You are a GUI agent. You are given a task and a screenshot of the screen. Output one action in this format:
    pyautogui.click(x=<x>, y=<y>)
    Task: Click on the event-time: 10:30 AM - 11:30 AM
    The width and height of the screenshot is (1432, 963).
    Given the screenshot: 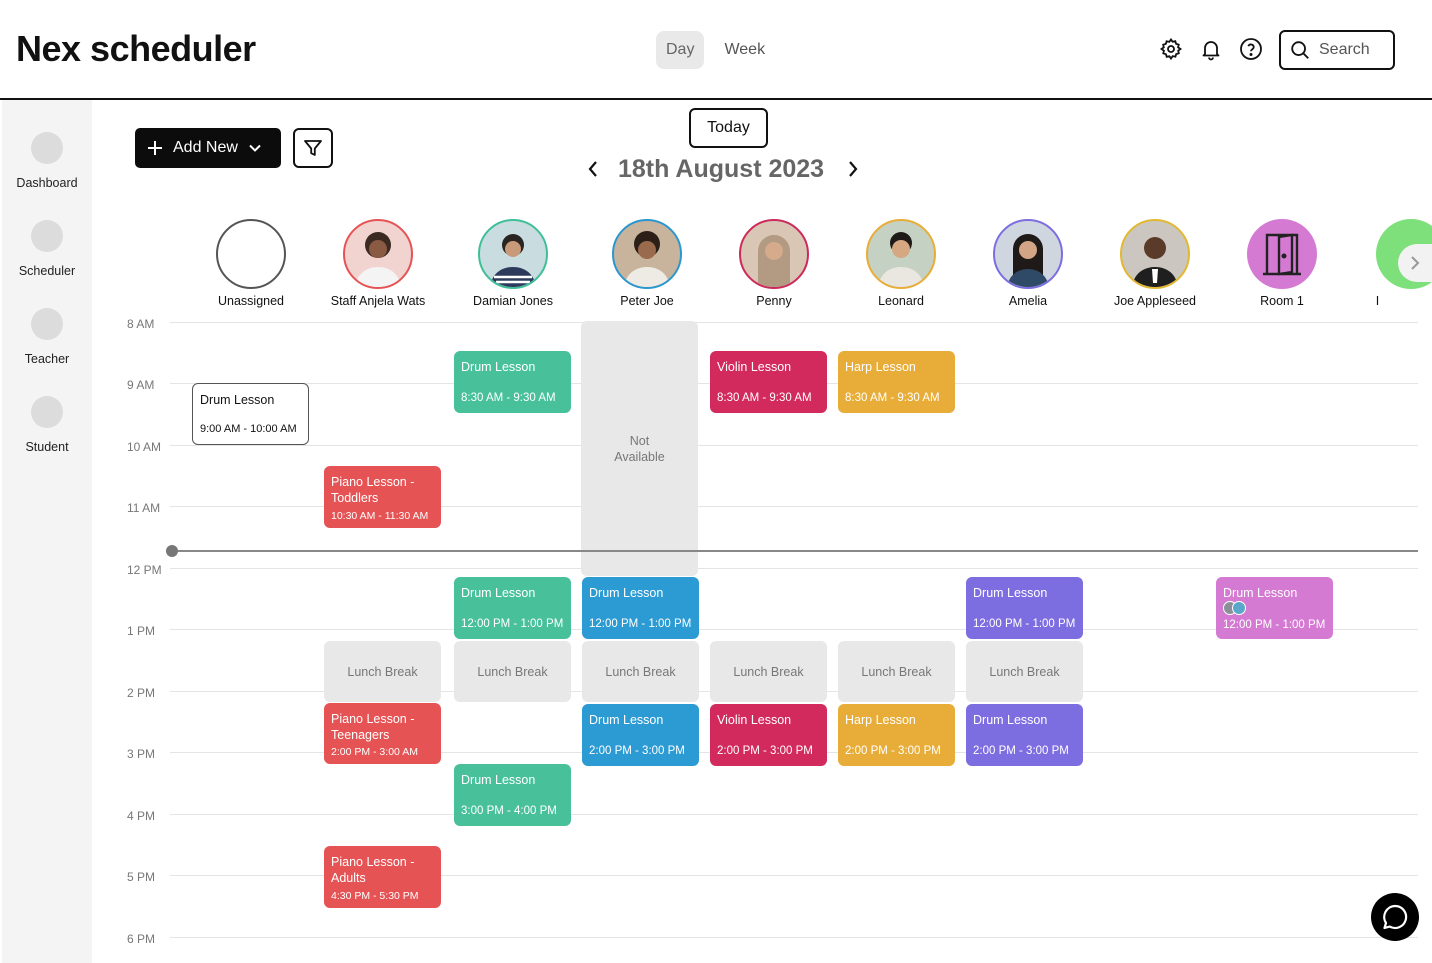 What is the action you would take?
    pyautogui.click(x=380, y=516)
    